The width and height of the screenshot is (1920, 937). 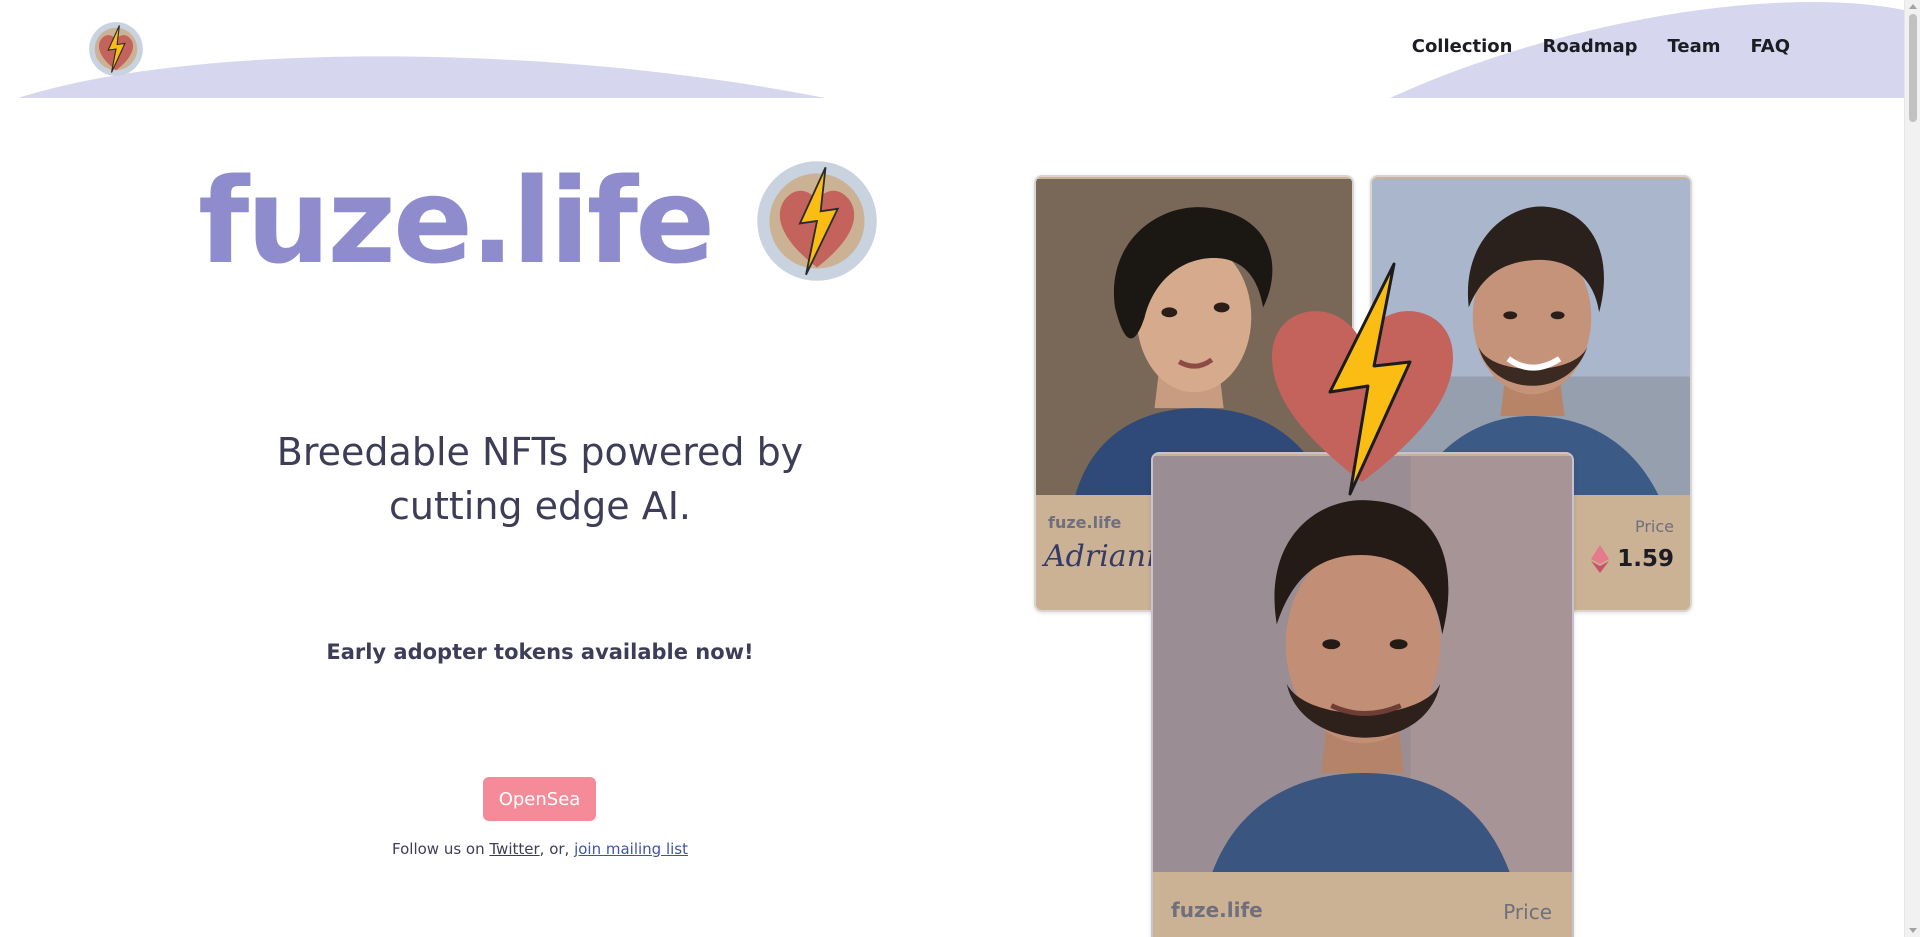 What do you see at coordinates (1462, 46) in the screenshot?
I see `nav-collection: Collection` at bounding box center [1462, 46].